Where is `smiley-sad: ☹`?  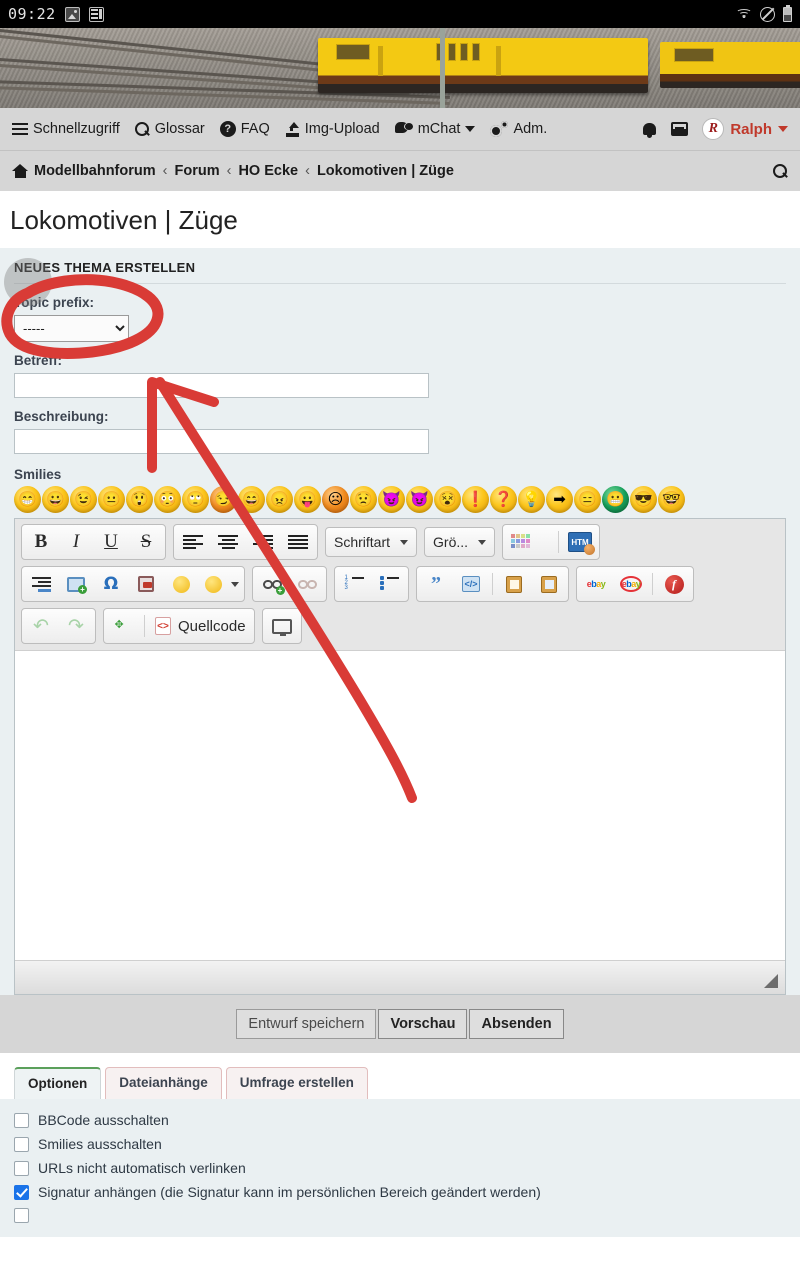
smiley-sad: ☹ is located at coordinates (335, 499).